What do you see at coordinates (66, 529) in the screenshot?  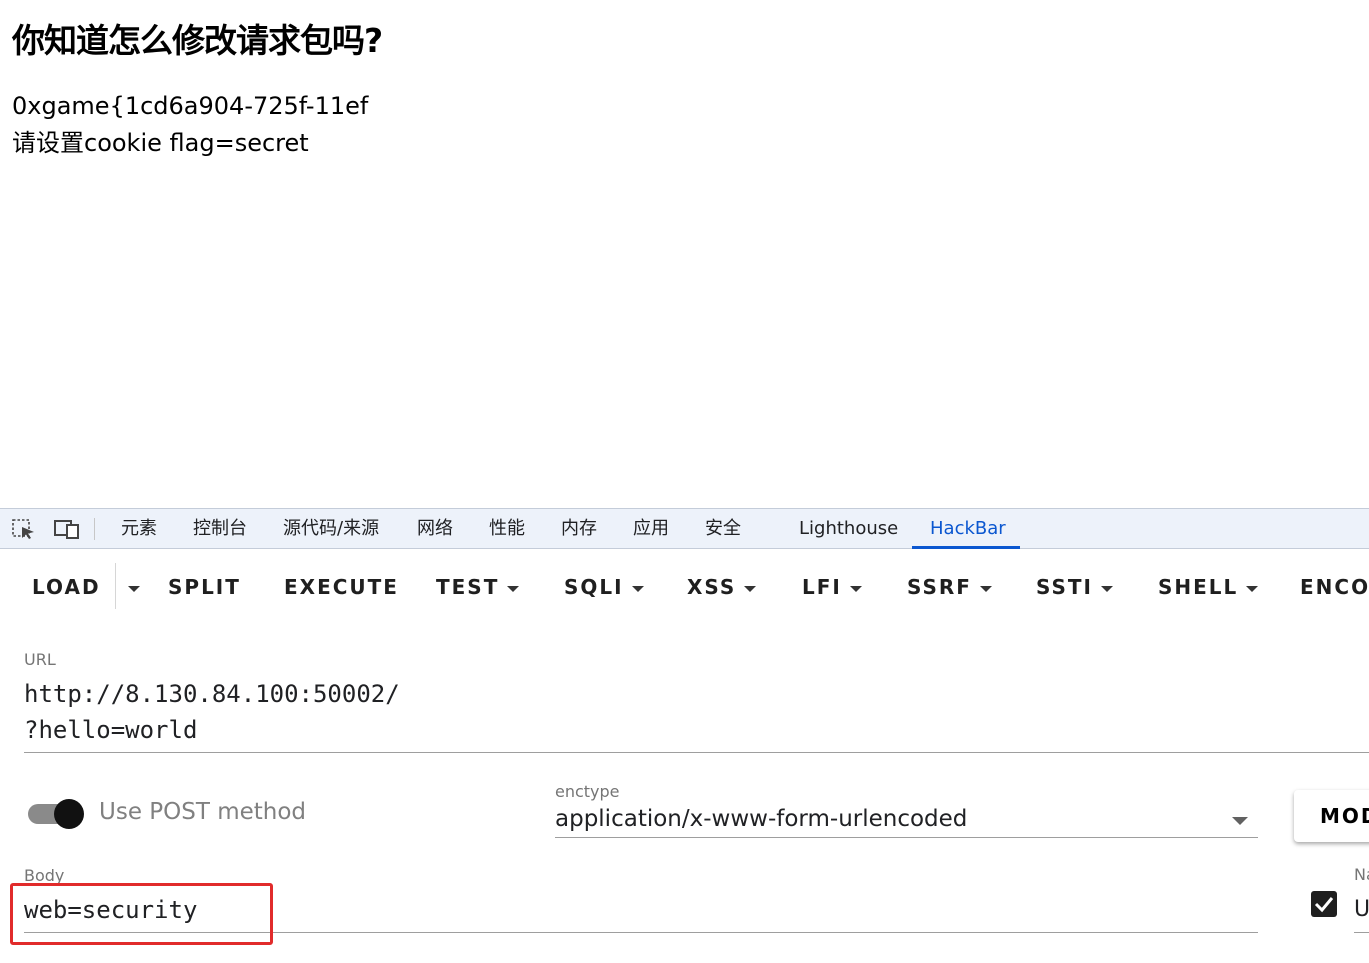 I see `device-toolbar-icon` at bounding box center [66, 529].